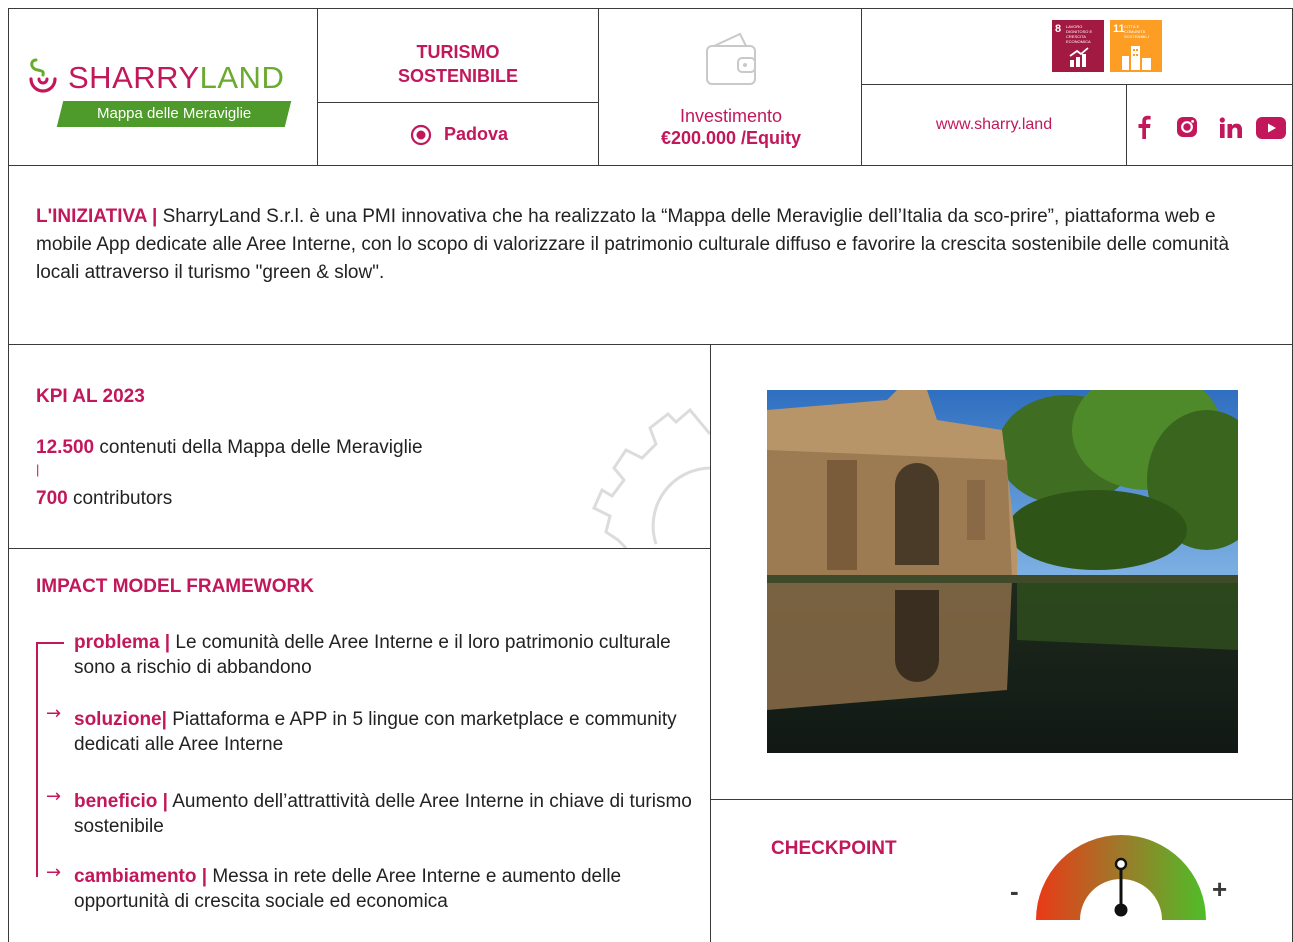  What do you see at coordinates (834, 848) in the screenshot?
I see `checkpoint-title: CHECKPOINT` at bounding box center [834, 848].